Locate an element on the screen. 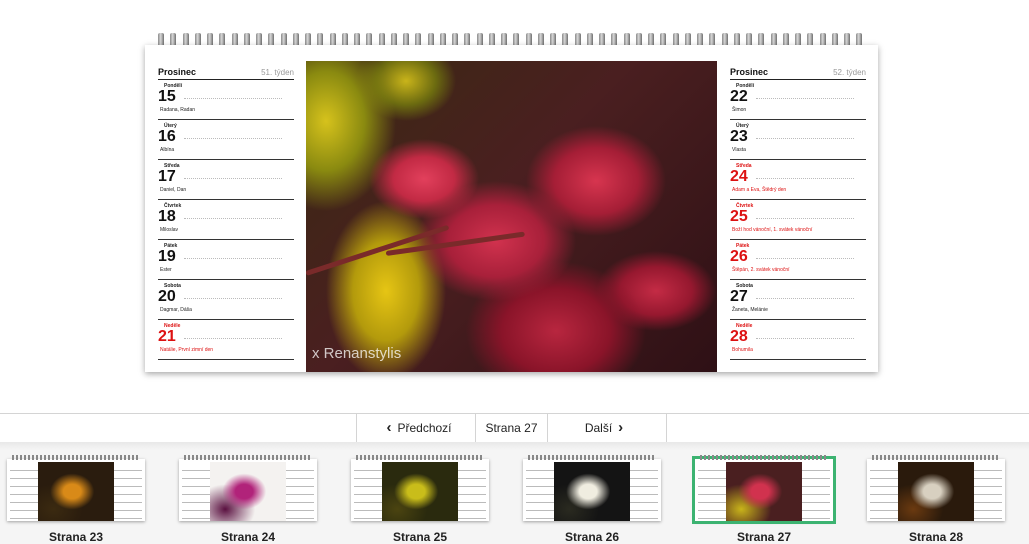 This screenshot has width=1029, height=544. orchid-stem is located at coordinates (455, 243).